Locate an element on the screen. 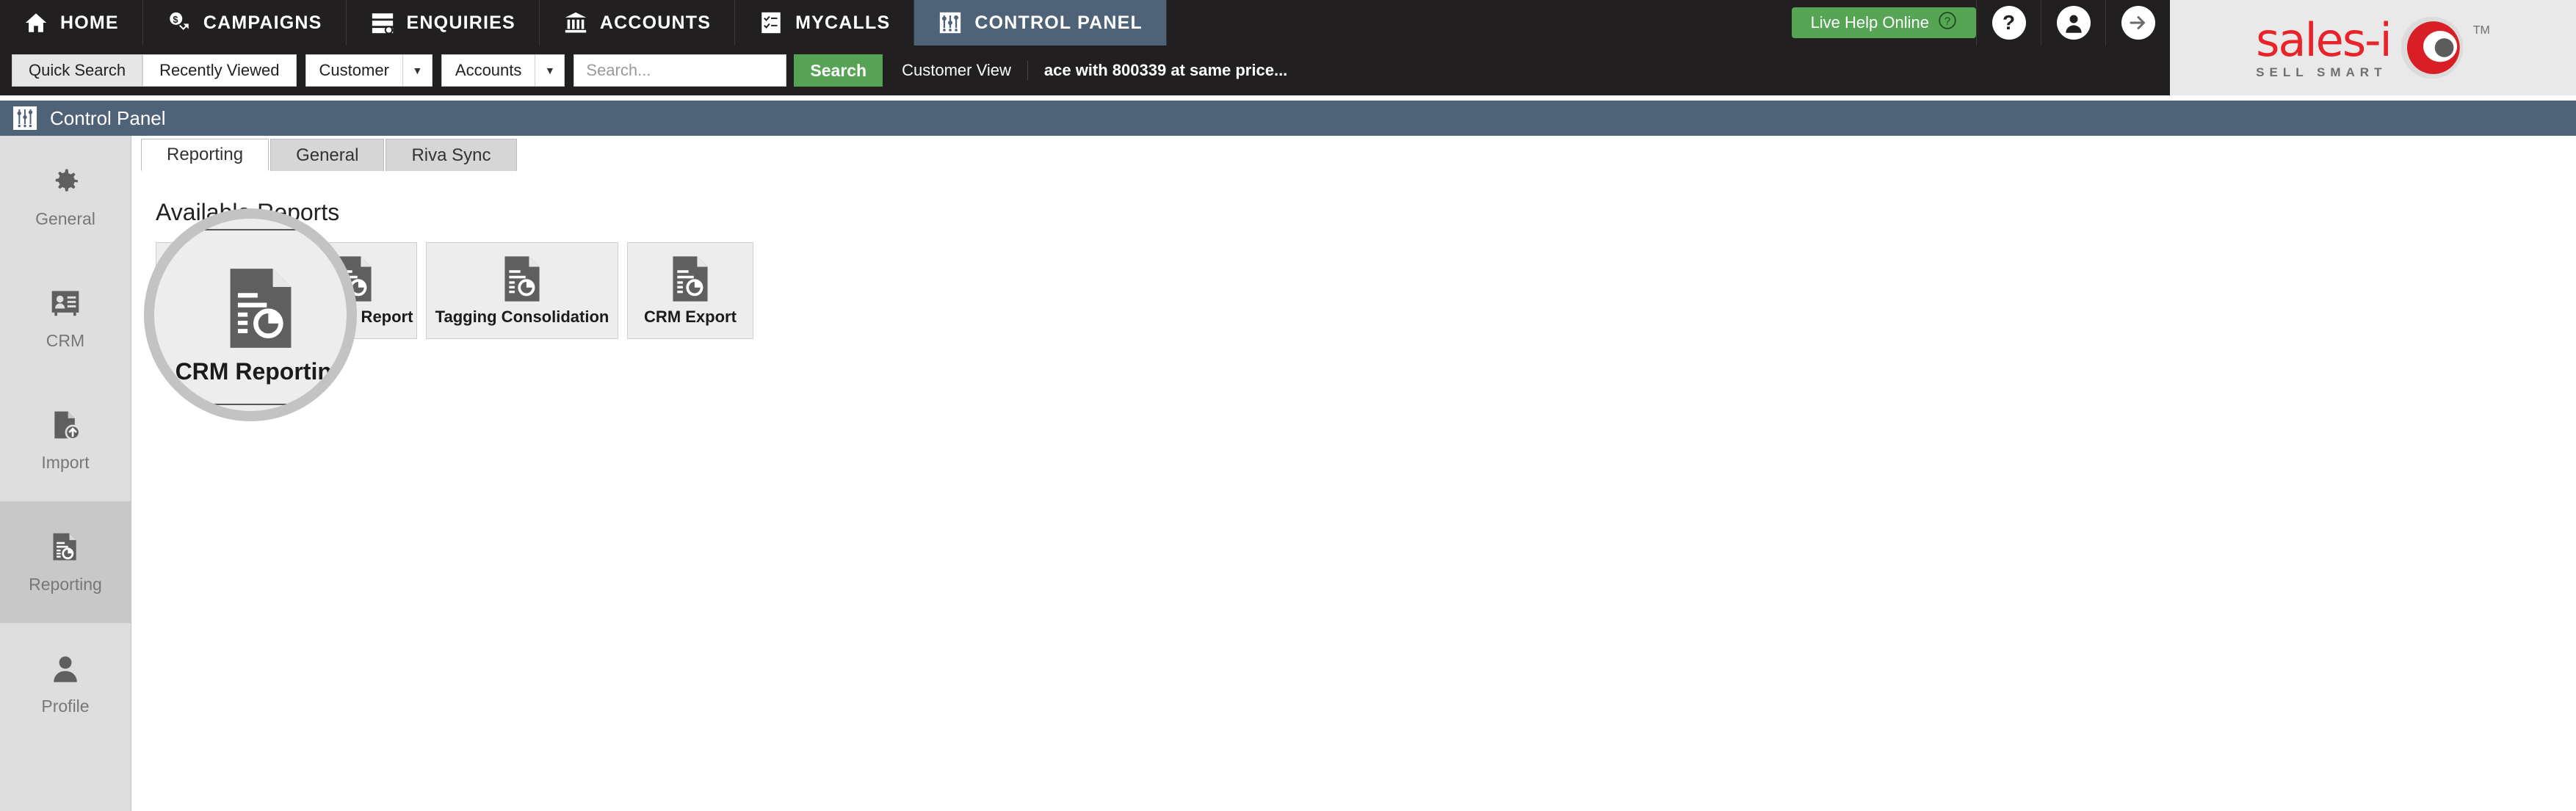  search-button: Search is located at coordinates (838, 70).